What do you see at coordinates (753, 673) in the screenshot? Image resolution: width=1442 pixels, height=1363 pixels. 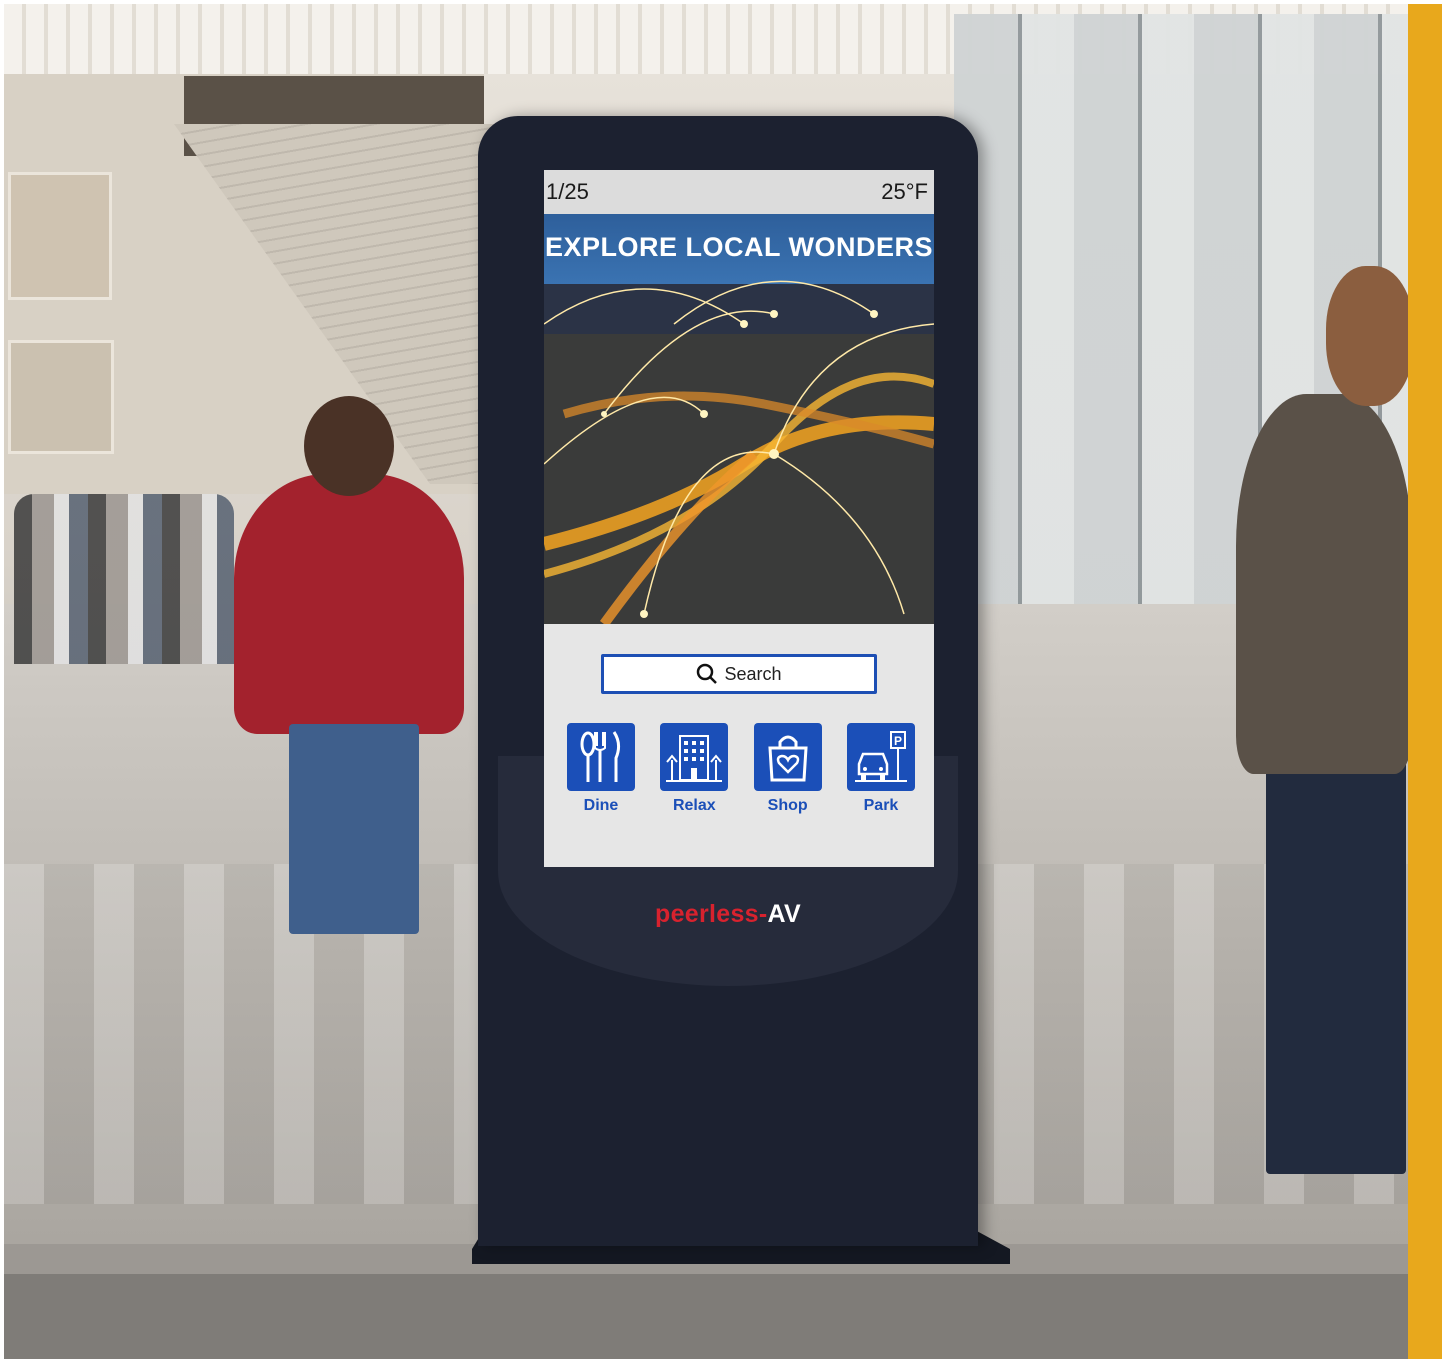 I see `search-label: Search` at bounding box center [753, 673].